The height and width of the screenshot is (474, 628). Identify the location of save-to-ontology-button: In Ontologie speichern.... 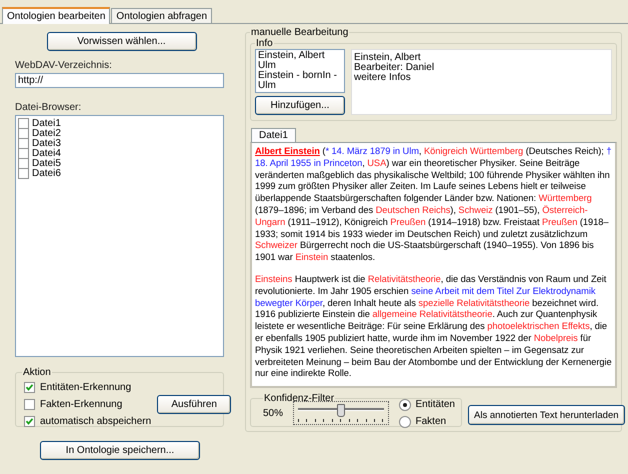
(120, 450).